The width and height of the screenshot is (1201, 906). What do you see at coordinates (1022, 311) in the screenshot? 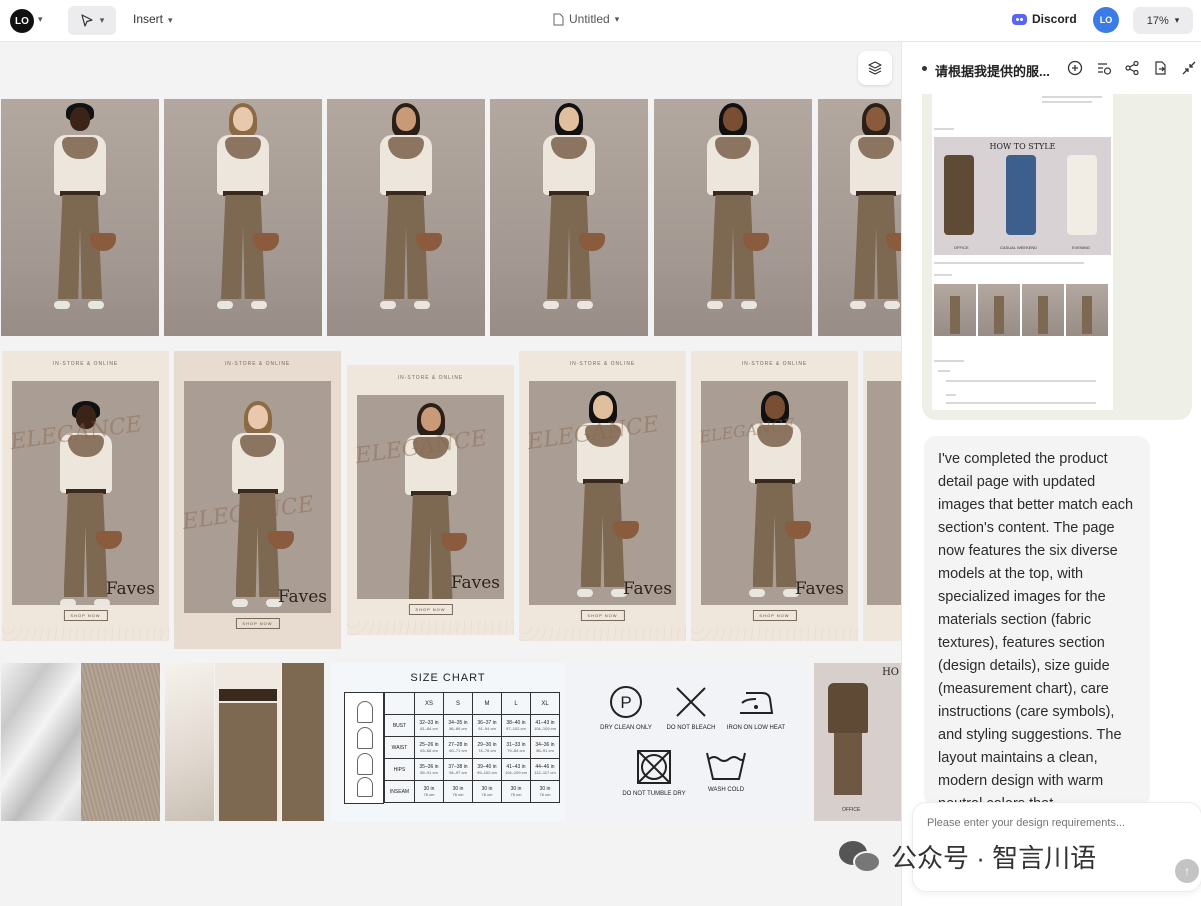
I see `preview-thumbnails` at bounding box center [1022, 311].